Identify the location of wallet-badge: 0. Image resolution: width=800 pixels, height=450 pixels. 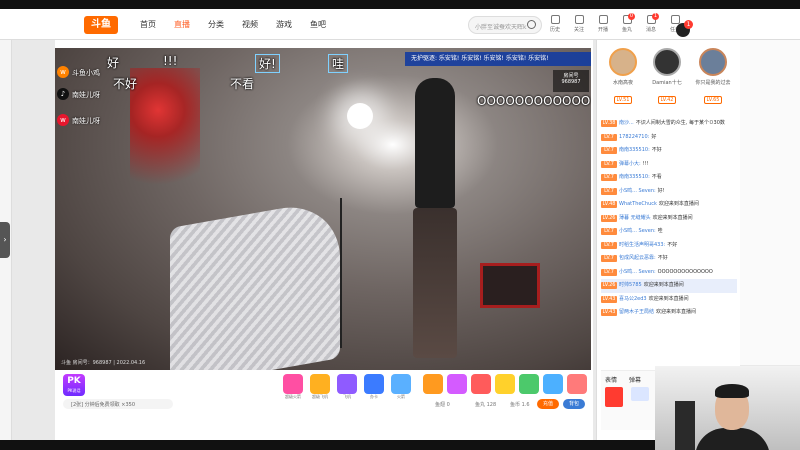
(631, 16).